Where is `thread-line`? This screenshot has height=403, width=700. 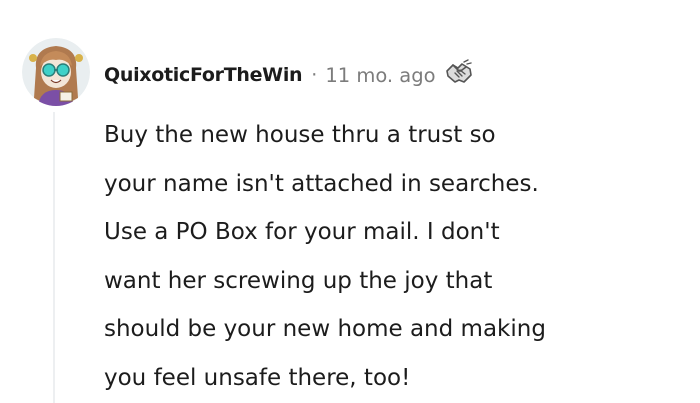
thread-line is located at coordinates (54, 257).